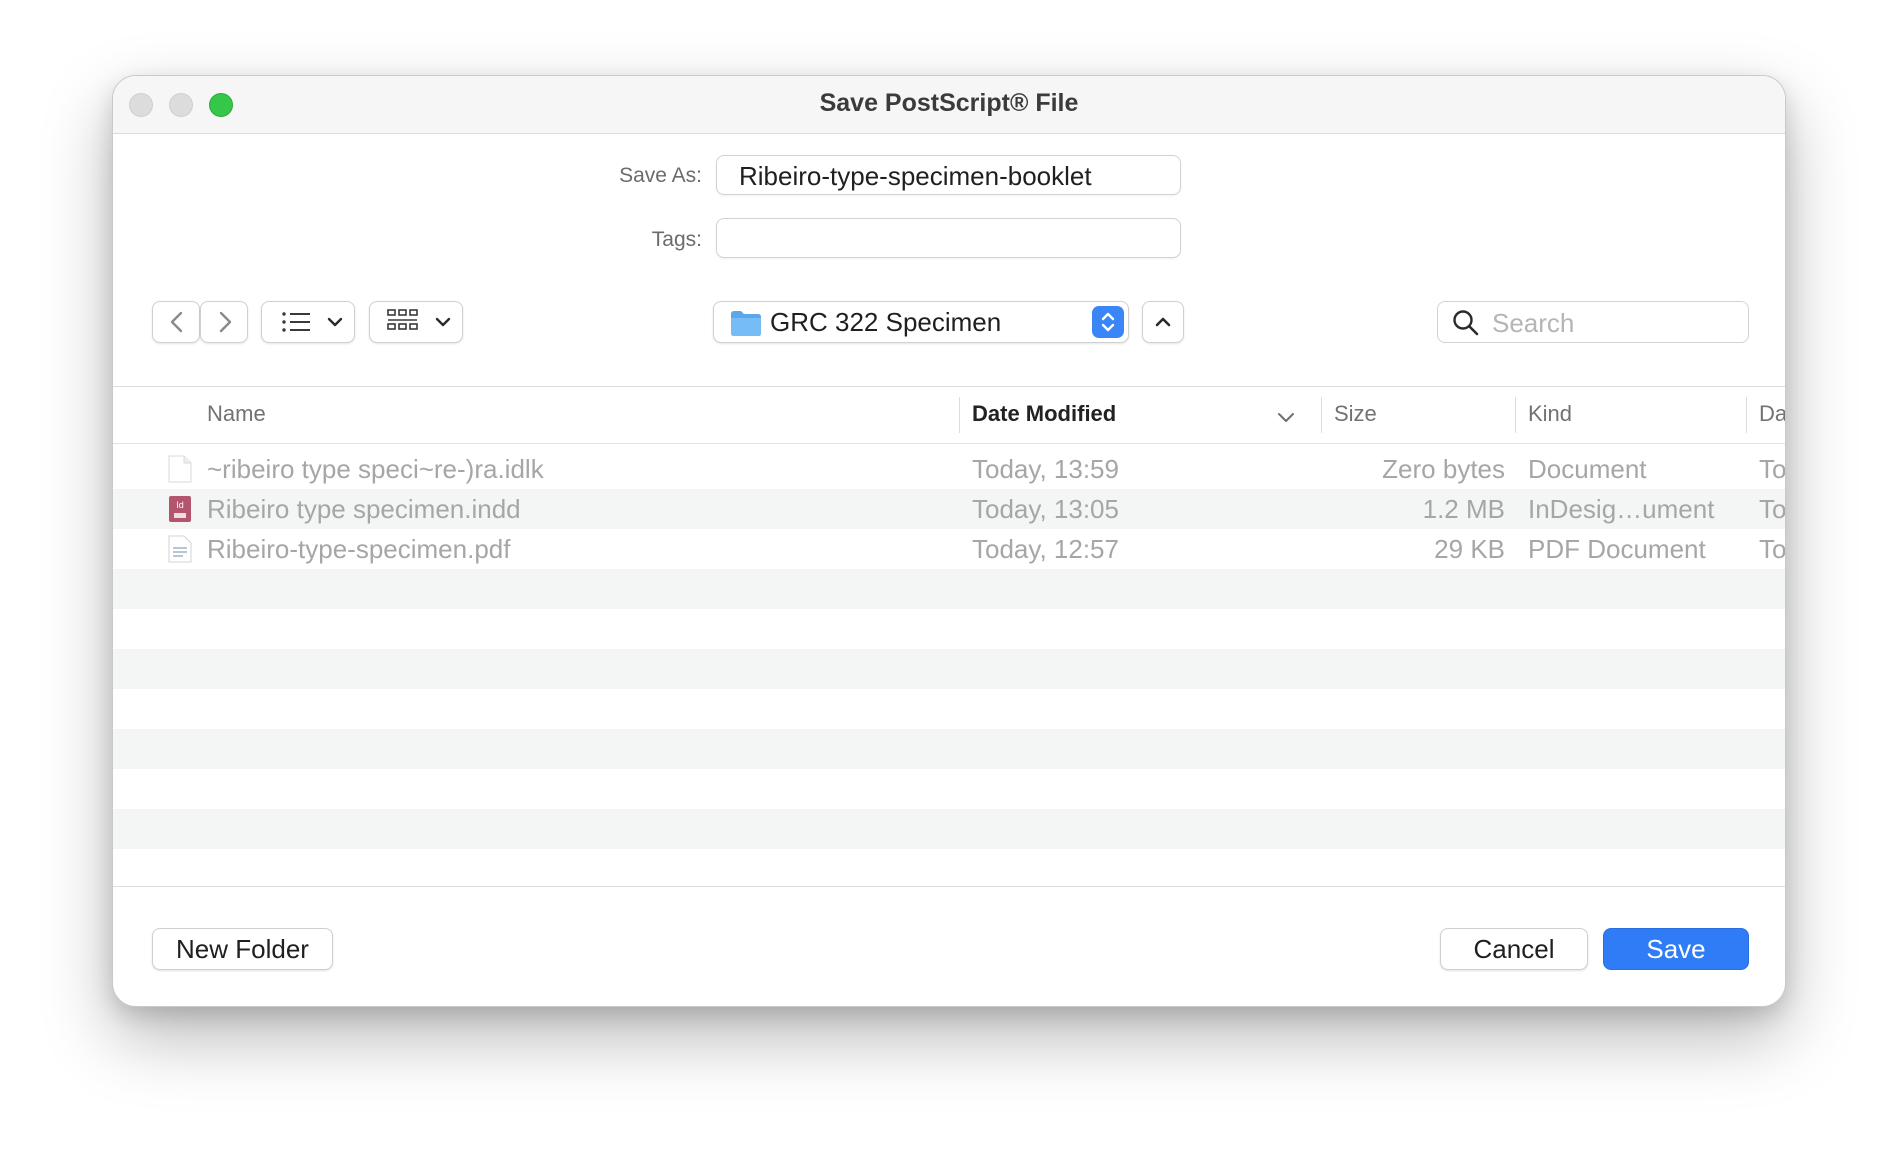 This screenshot has width=1896, height=1154. Describe the element at coordinates (359, 549) in the screenshot. I see `file-name: Ribeiro-type-specimen.pdf` at that location.